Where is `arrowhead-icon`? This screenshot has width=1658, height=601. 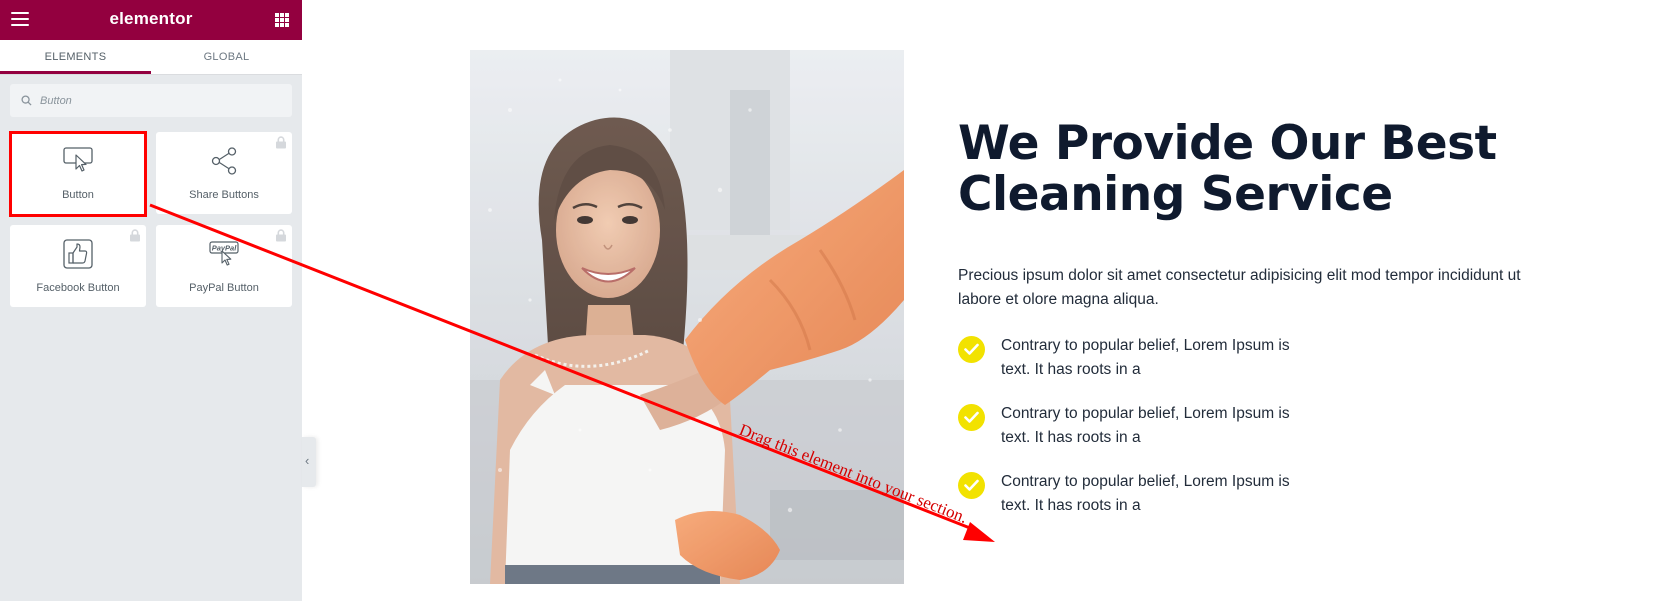
arrowhead-icon is located at coordinates (979, 532).